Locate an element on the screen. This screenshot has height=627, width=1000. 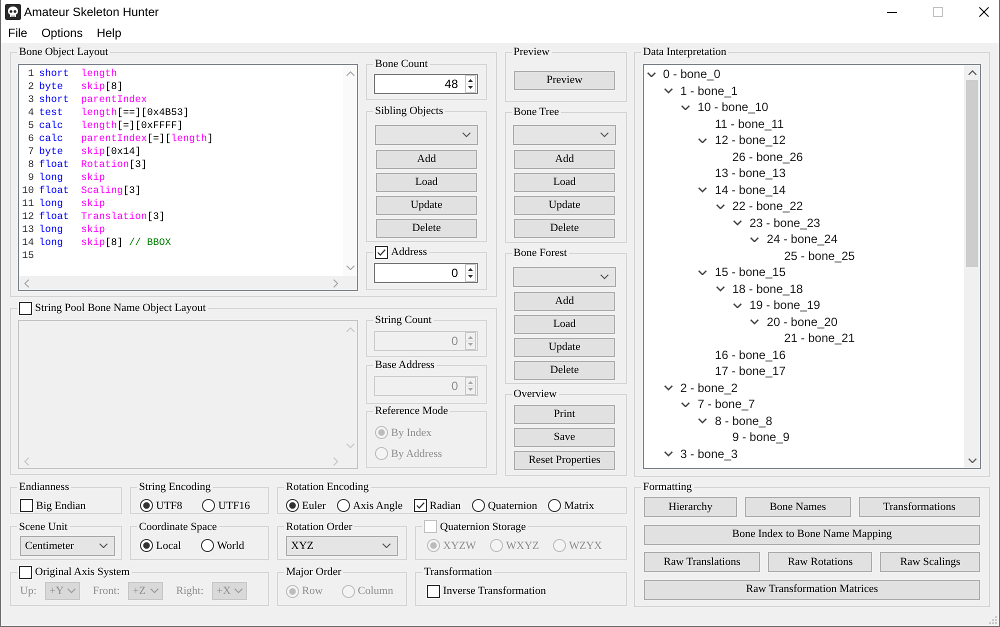
tree-item: 19 - bone_19 is located at coordinates (785, 305).